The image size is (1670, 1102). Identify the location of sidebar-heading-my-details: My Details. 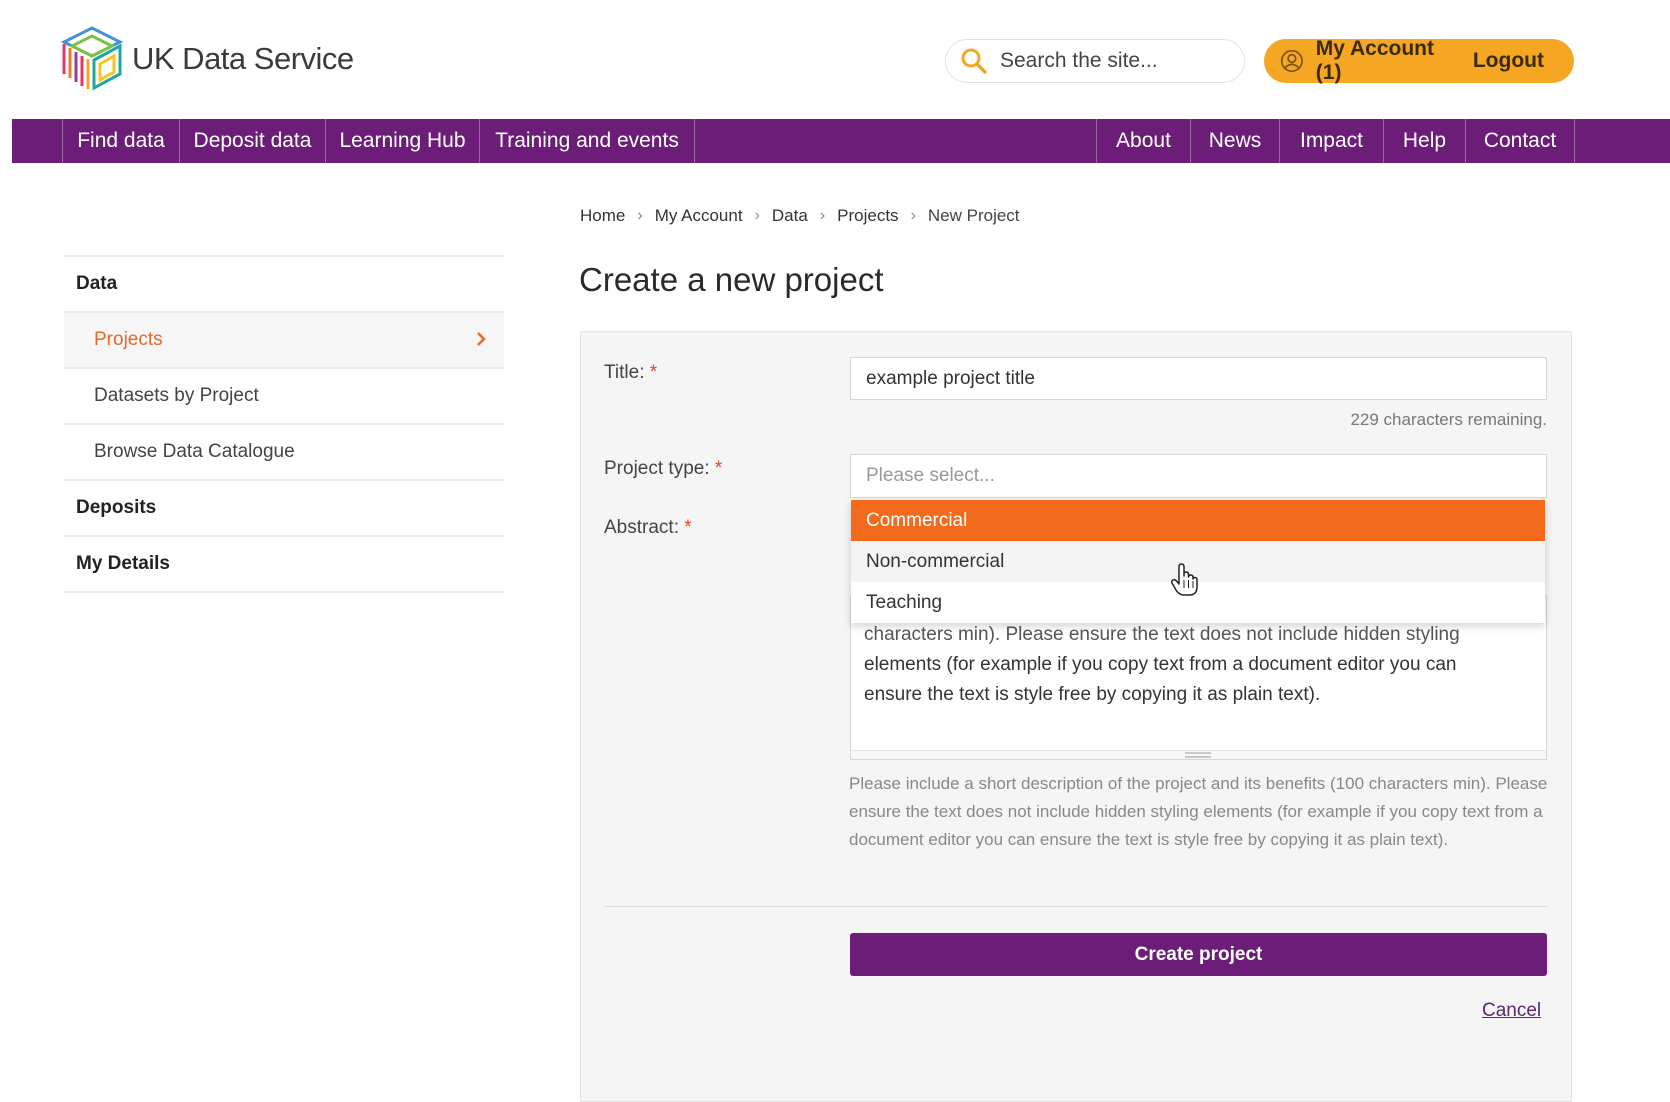
(284, 563).